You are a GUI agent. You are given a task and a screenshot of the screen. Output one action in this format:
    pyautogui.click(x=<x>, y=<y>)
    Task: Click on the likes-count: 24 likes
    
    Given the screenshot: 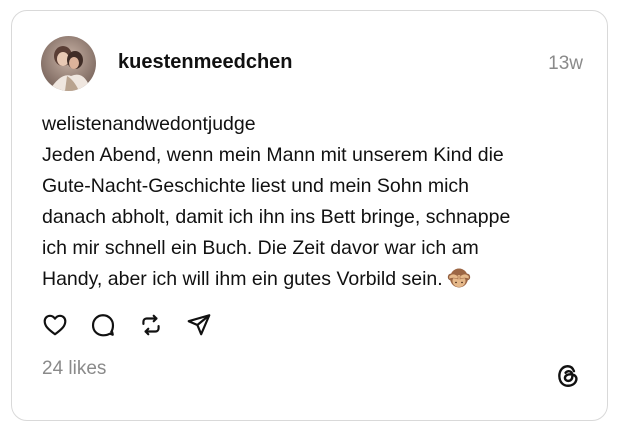 What is the action you would take?
    pyautogui.click(x=74, y=369)
    